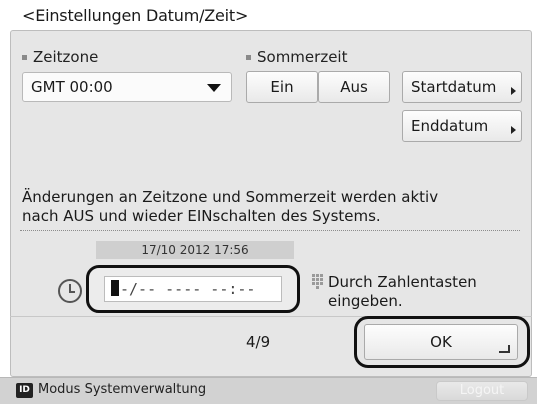  What do you see at coordinates (354, 87) in the screenshot?
I see `dst-off-button: Aus` at bounding box center [354, 87].